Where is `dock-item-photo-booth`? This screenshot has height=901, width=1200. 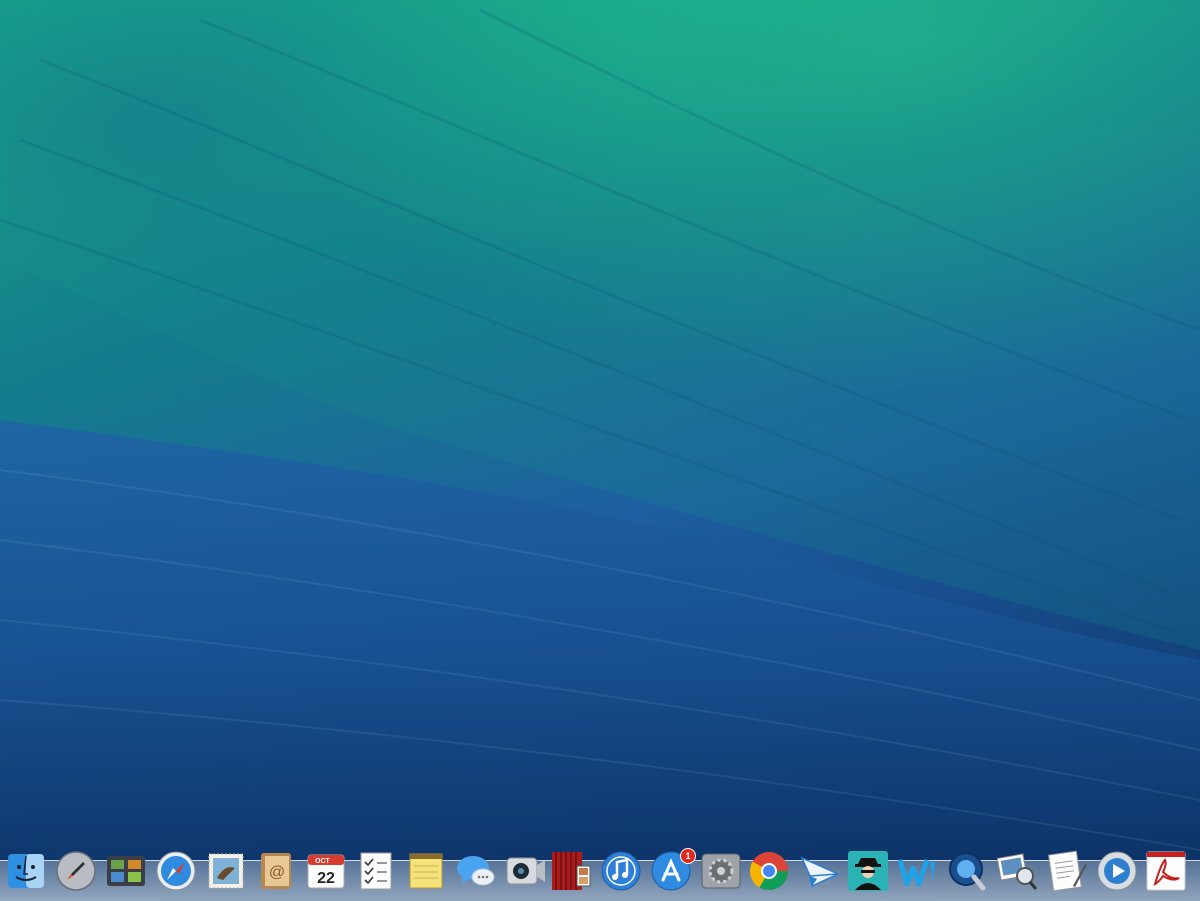
dock-item-photo-booth is located at coordinates (571, 871).